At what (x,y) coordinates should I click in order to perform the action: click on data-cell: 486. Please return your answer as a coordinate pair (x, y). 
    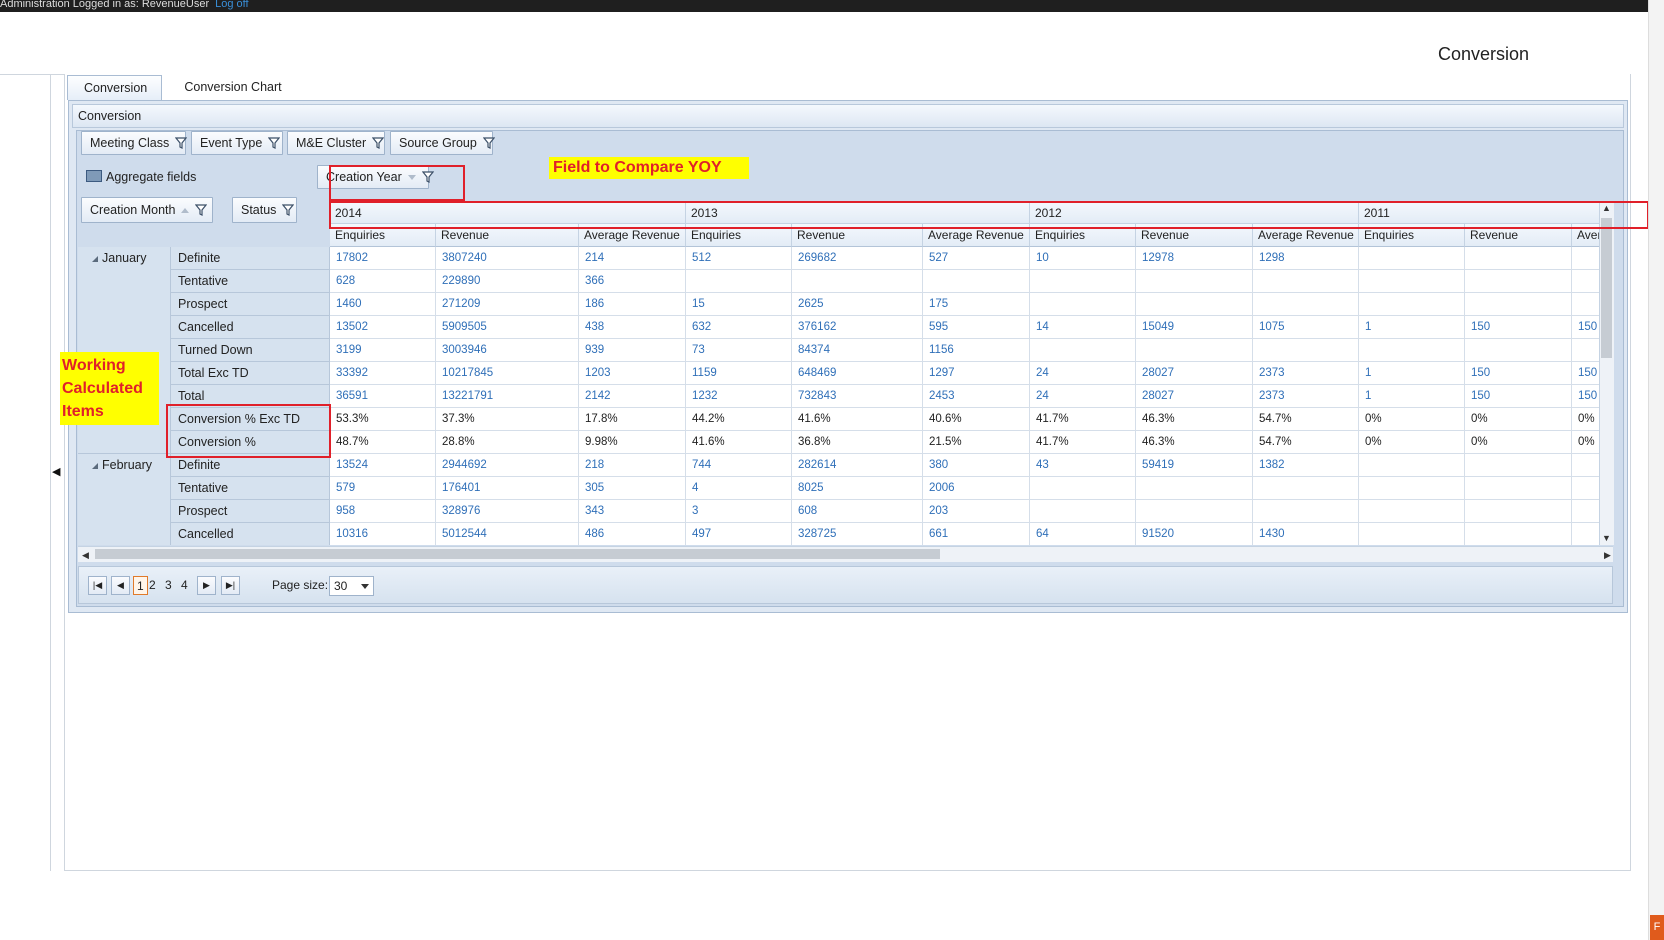
    Looking at the image, I should click on (632, 534).